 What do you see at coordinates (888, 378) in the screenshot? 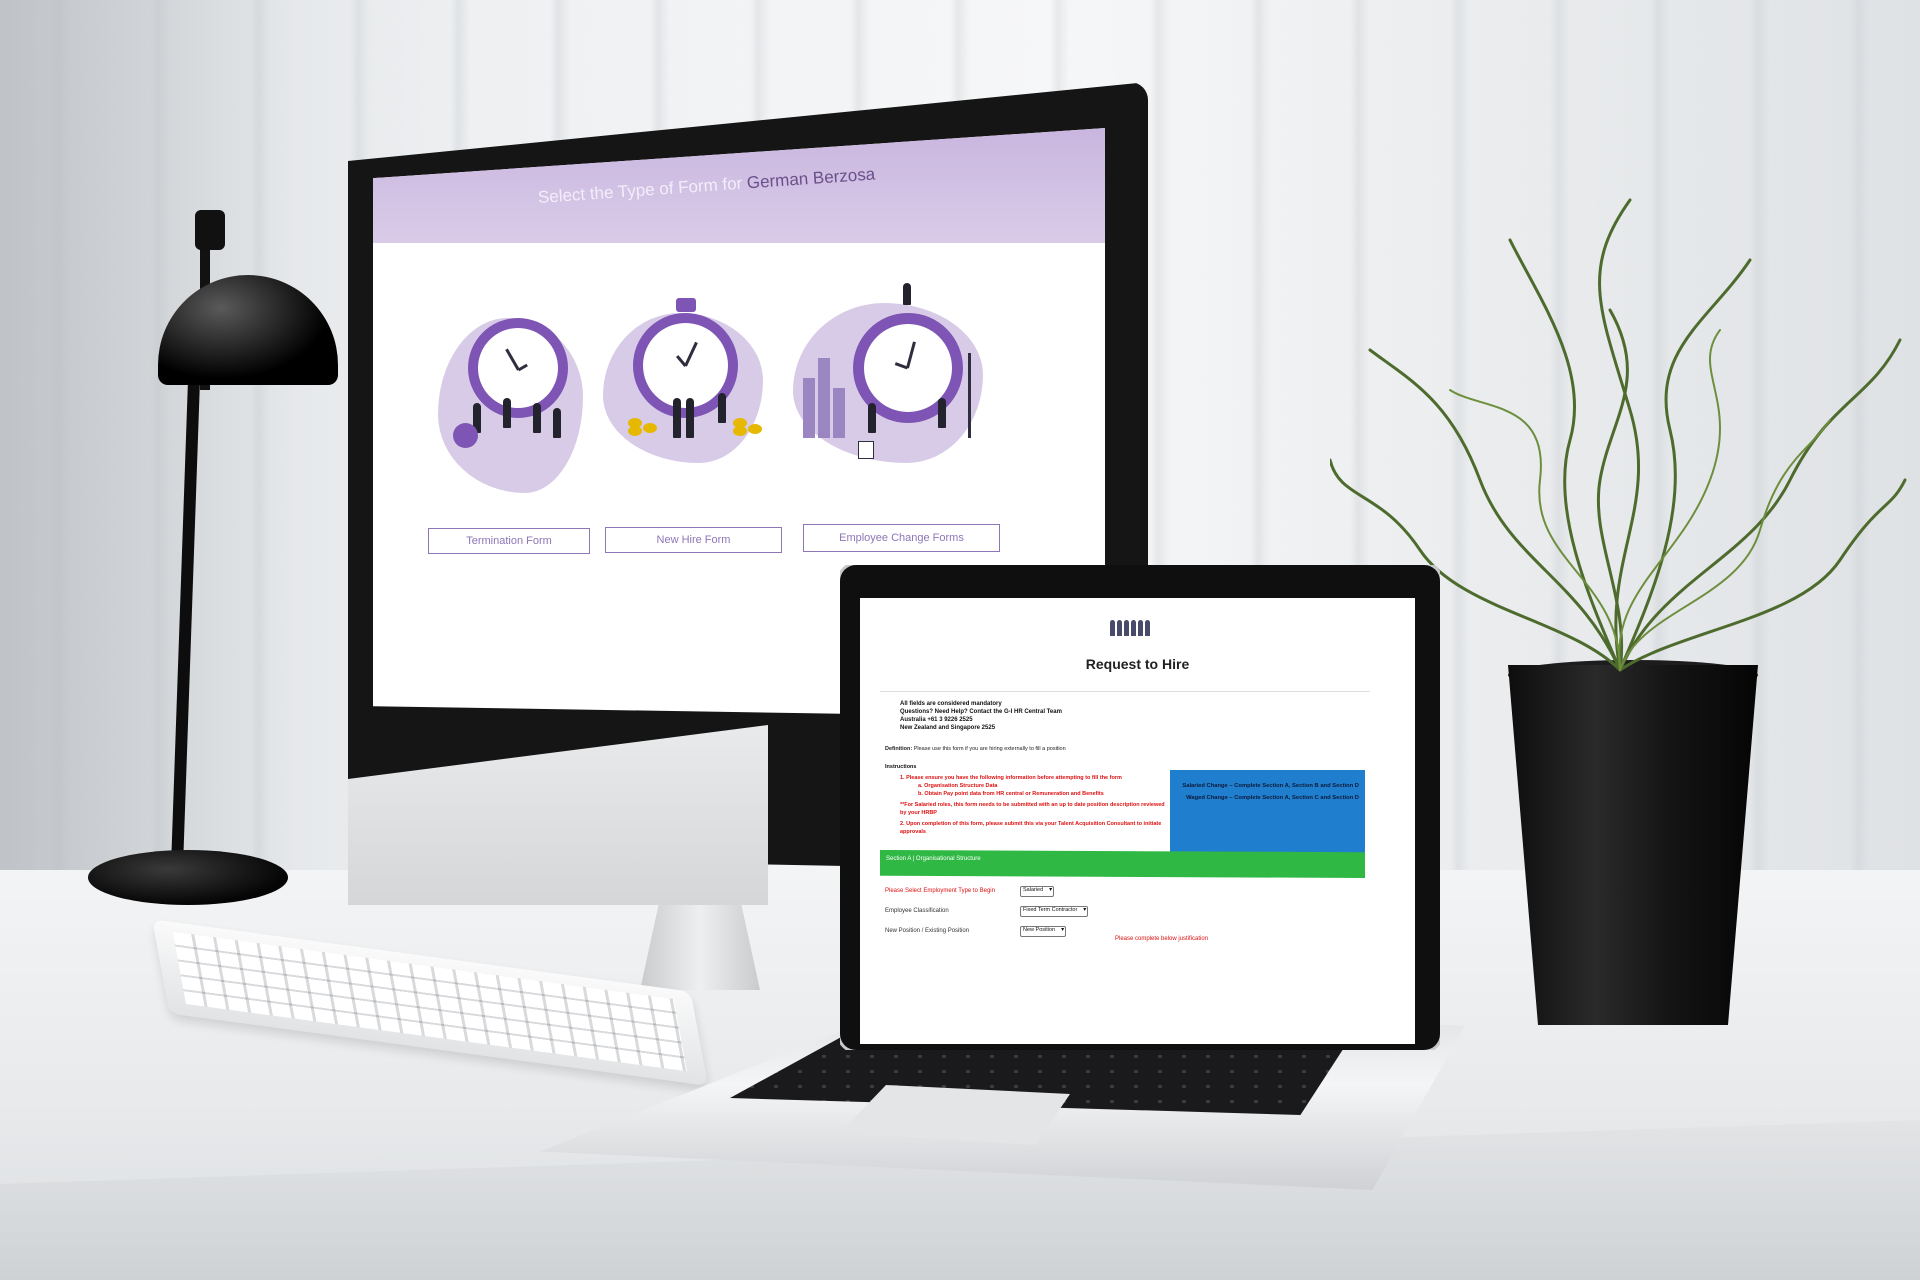
I see `employee-change-illustration` at bounding box center [888, 378].